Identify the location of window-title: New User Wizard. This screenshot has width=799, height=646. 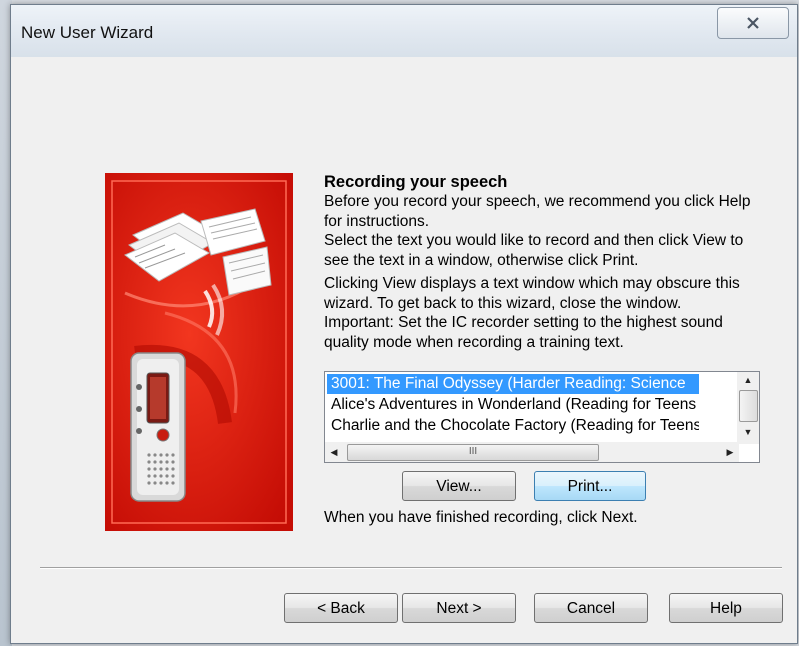
(87, 32).